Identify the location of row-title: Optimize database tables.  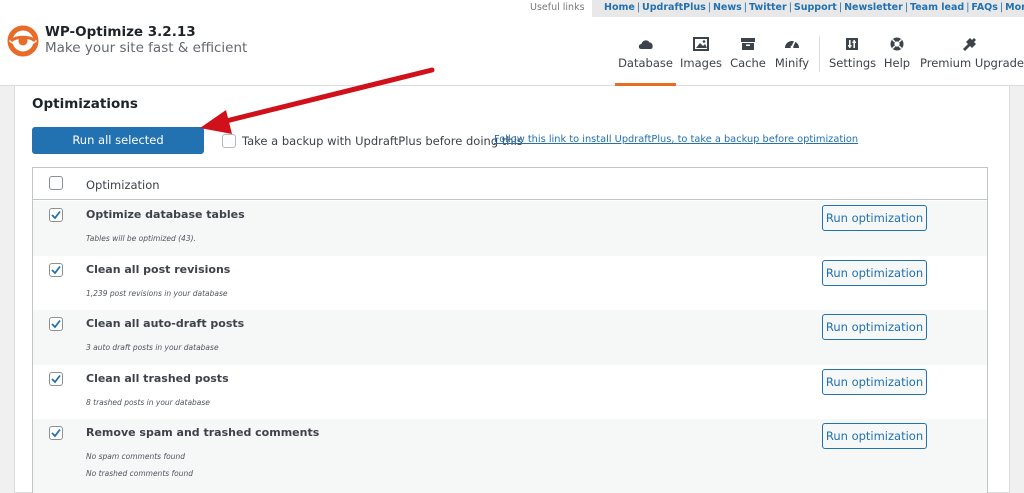
(165, 214).